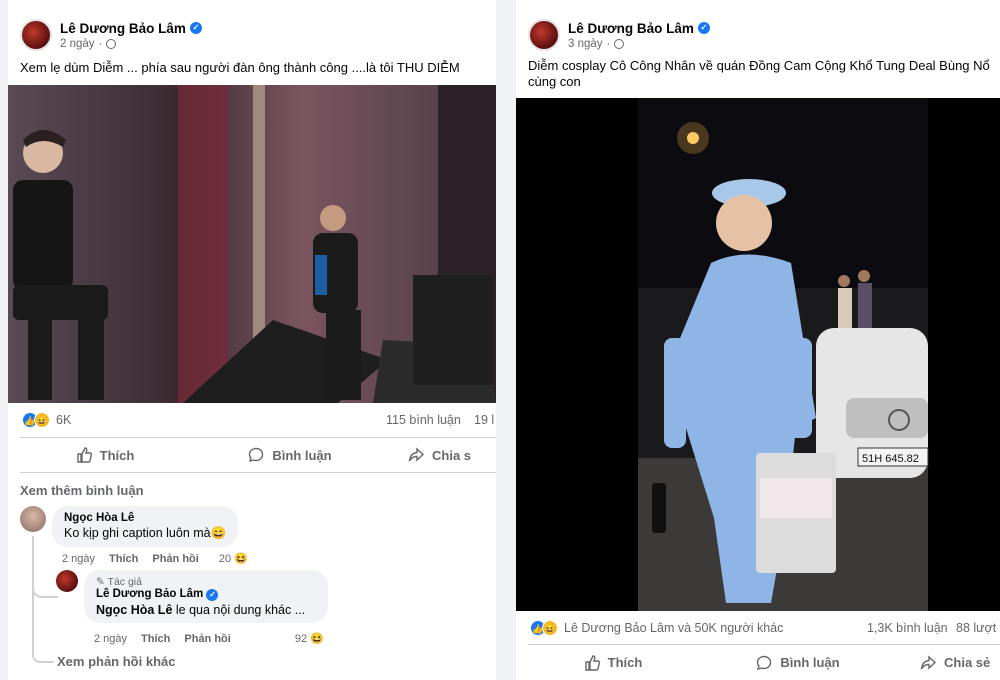  What do you see at coordinates (110, 639) in the screenshot?
I see `reply-time: 2 ngày` at bounding box center [110, 639].